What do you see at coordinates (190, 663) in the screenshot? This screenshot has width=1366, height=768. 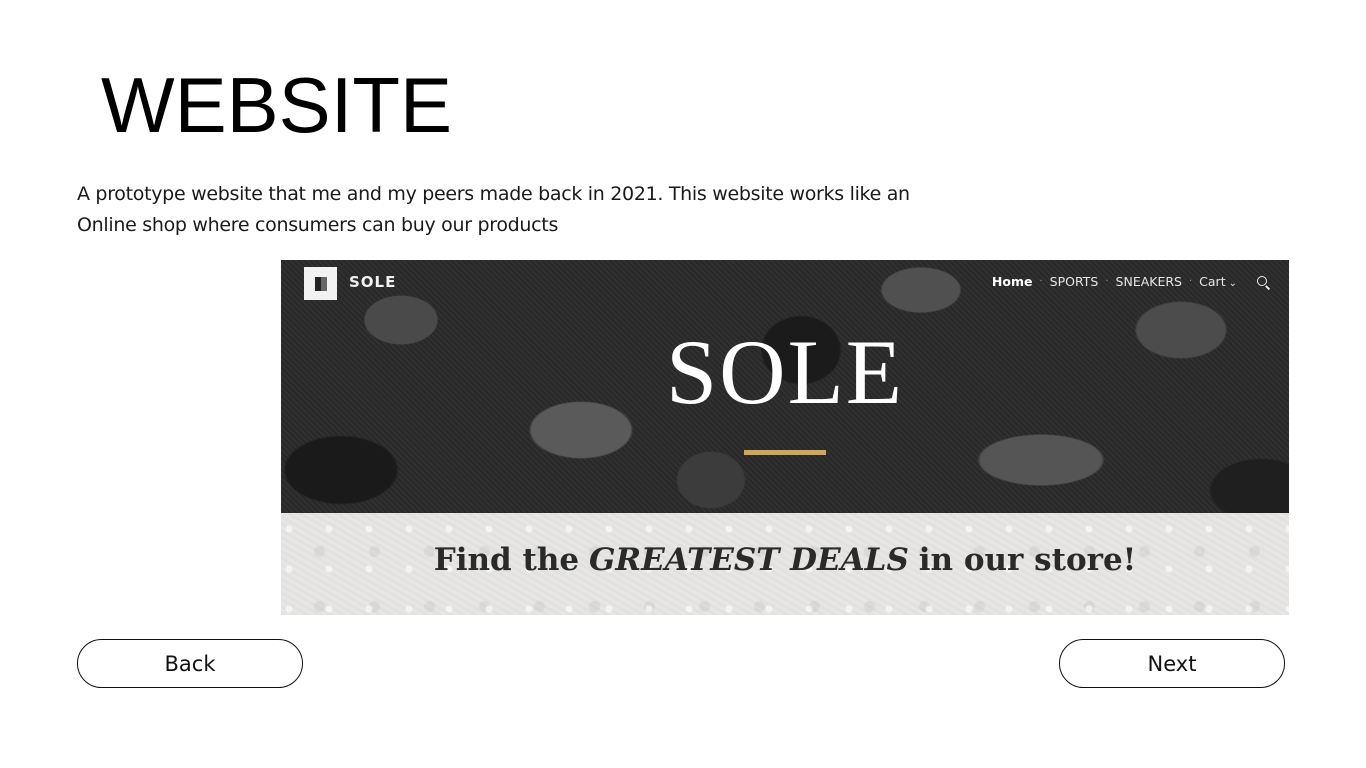 I see `back-button: Back` at bounding box center [190, 663].